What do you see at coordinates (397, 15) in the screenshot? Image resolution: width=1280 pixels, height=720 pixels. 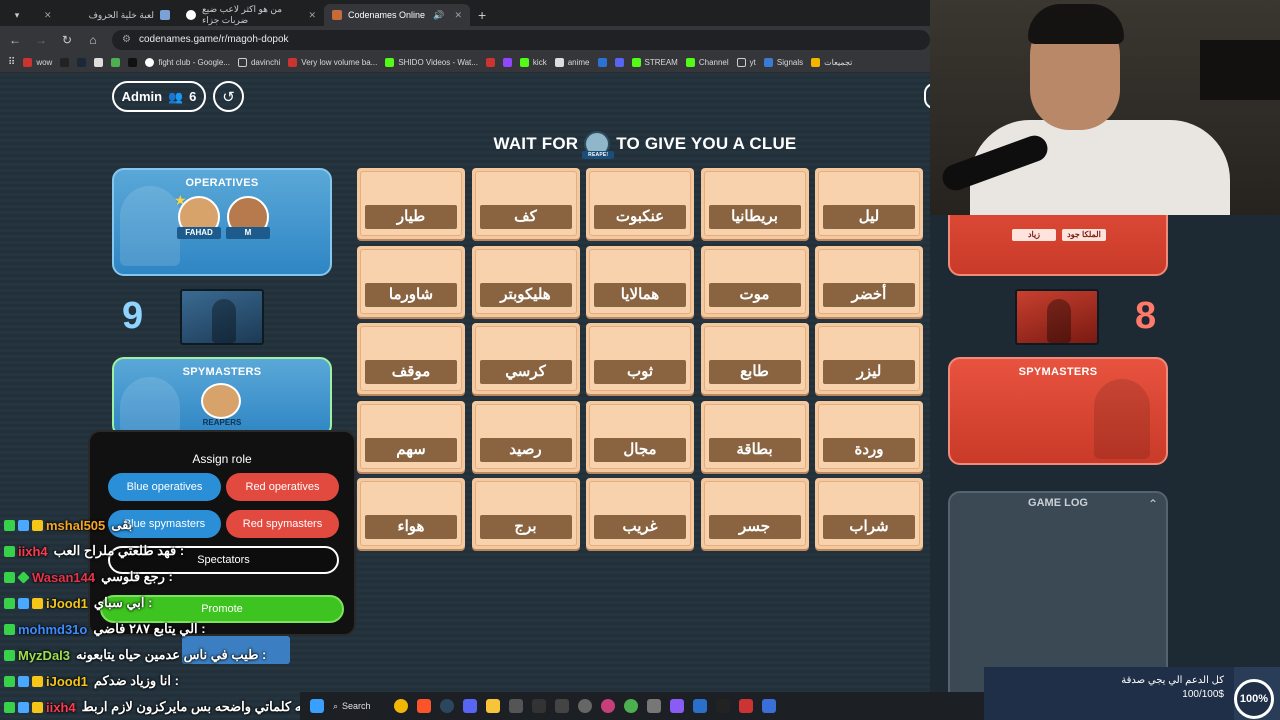 I see `browser-tab-2: Codenames Online 🔊 ✕` at bounding box center [397, 15].